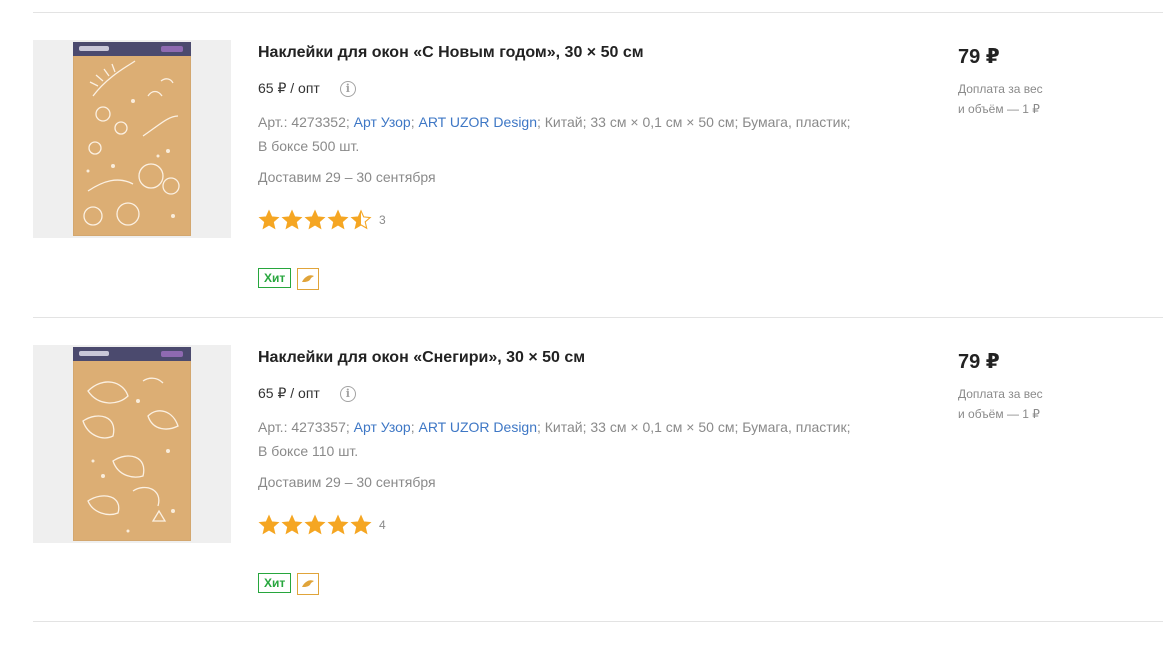 This screenshot has width=1163, height=650. Describe the element at coordinates (382, 525) in the screenshot. I see `rating-count: 4` at that location.